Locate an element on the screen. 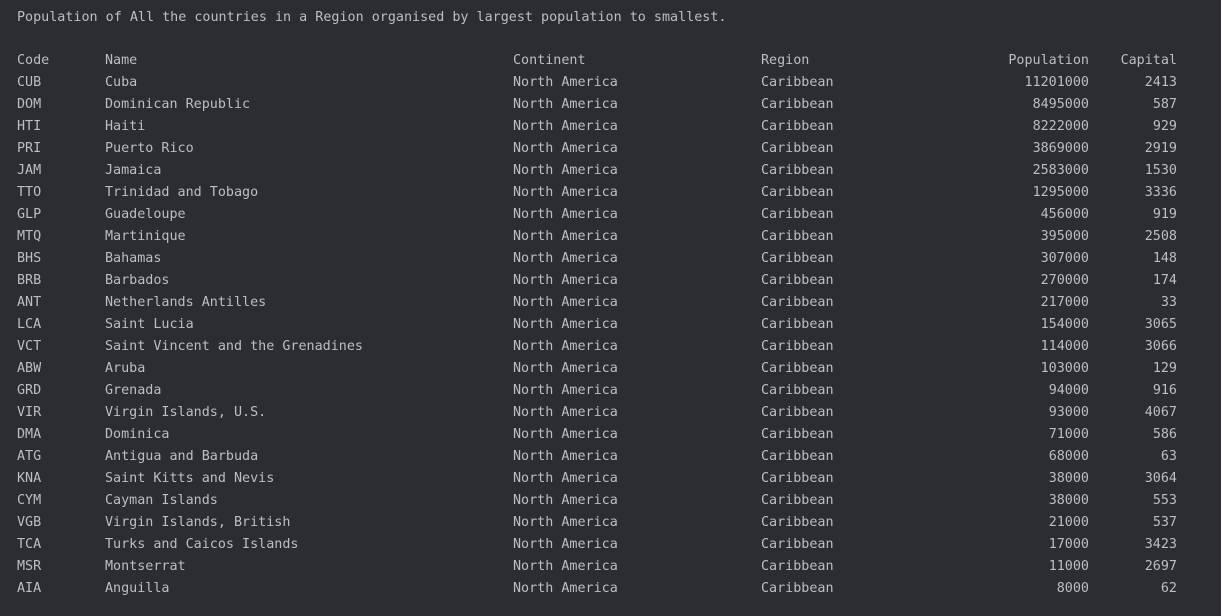 The height and width of the screenshot is (616, 1221). cell-population: 3869000 is located at coordinates (1060, 148).